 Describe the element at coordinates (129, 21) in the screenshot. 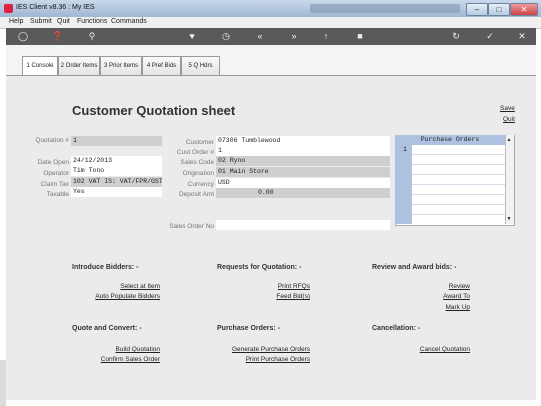

I see `menu-commands: Commands` at that location.